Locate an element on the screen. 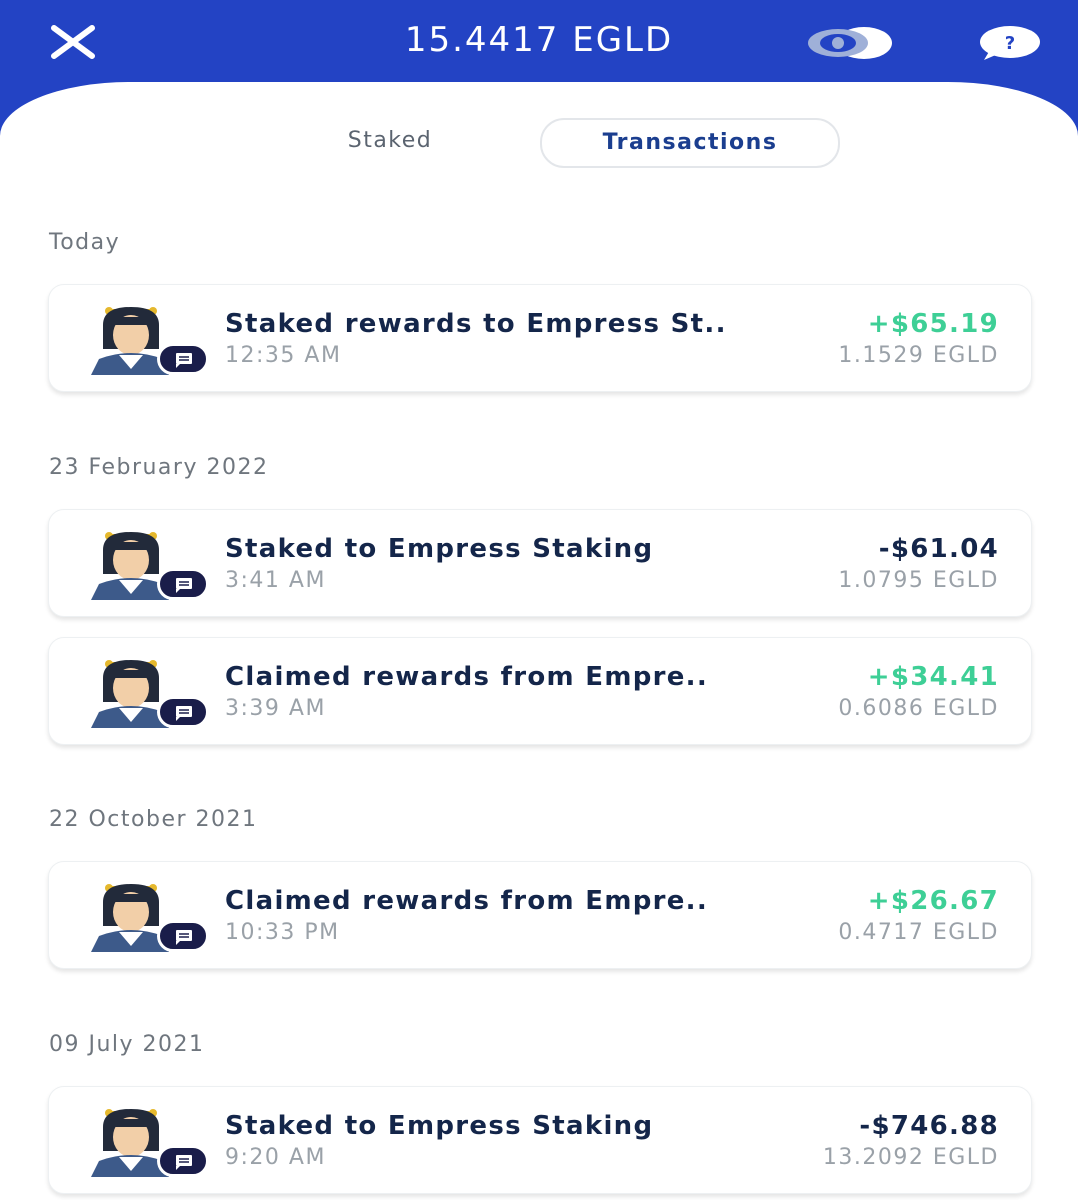 The width and height of the screenshot is (1078, 1200). section-label-date: 23 February 2022 is located at coordinates (159, 467).